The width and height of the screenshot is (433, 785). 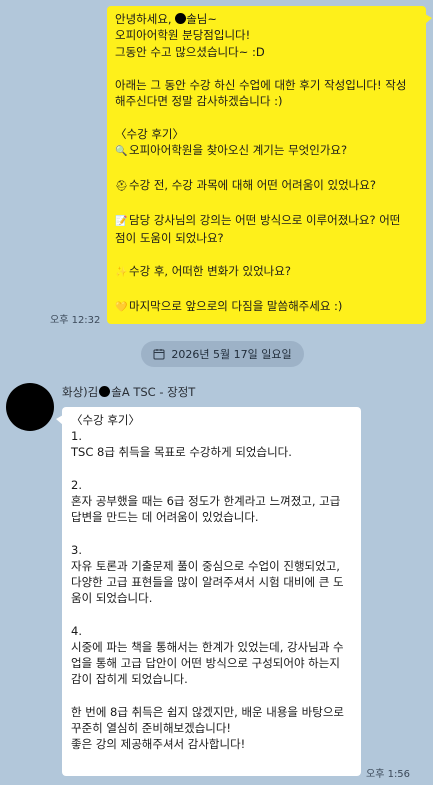 I want to click on question-4: ✨ 수강 후, 어떠한 변화가 있었나요?, so click(x=266, y=272).